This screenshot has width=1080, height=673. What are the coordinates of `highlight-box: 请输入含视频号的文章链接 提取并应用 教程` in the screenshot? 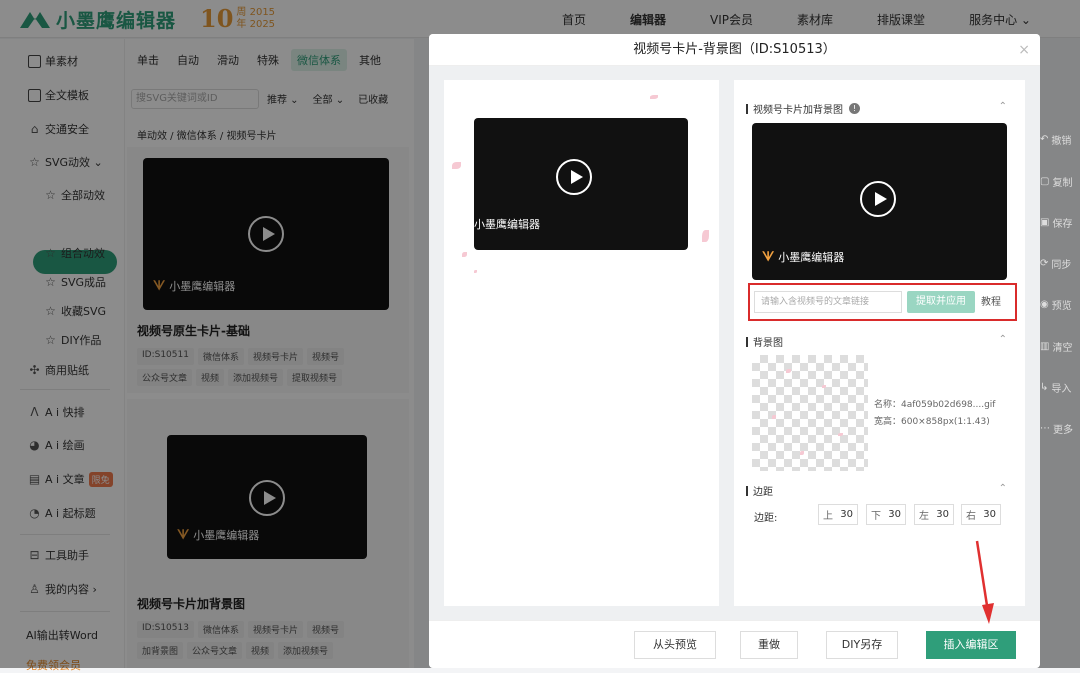 It's located at (882, 302).